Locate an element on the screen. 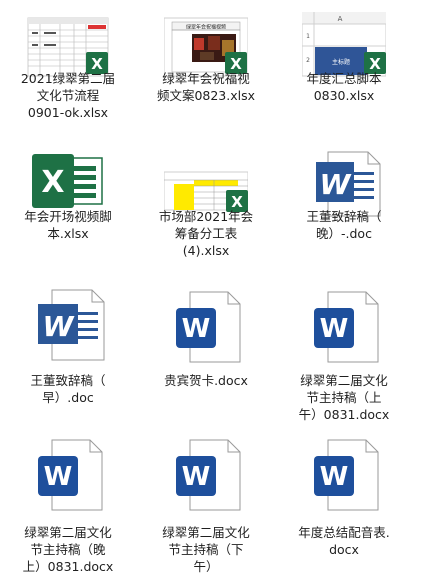 Image resolution: width=426 pixels, height=583 pixels. file-item-3: A 1 2 主标题 X 年度汇总脚本 0830.xlsx is located at coordinates (344, 74).